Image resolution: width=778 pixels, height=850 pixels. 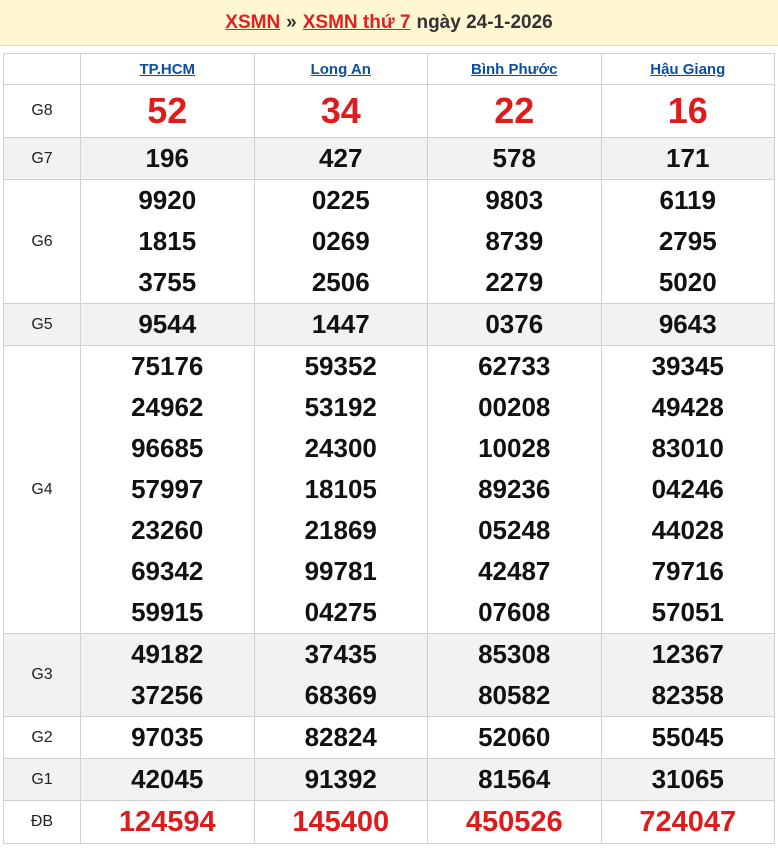 What do you see at coordinates (42, 241) in the screenshot?
I see `prize-label: G6` at bounding box center [42, 241].